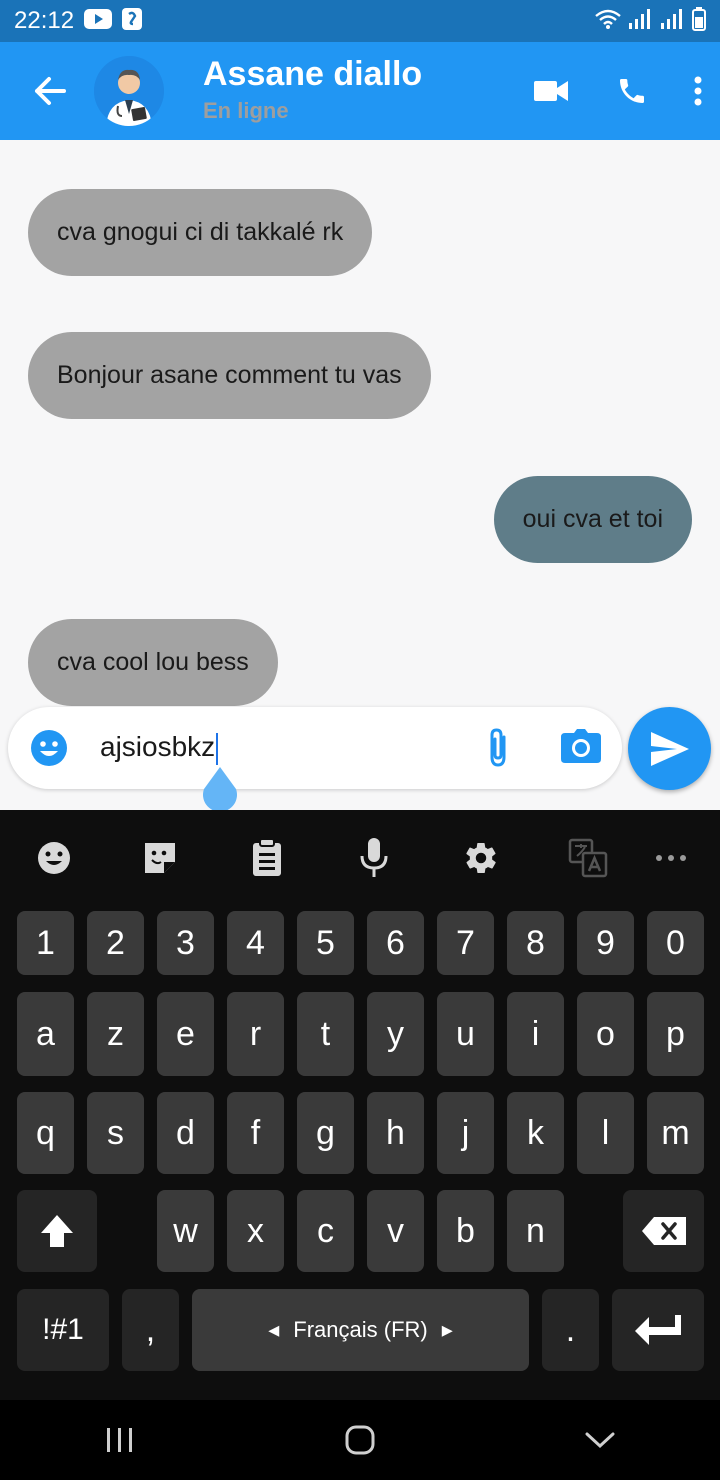  Describe the element at coordinates (255, 1231) in the screenshot. I see `key-x: x` at that location.